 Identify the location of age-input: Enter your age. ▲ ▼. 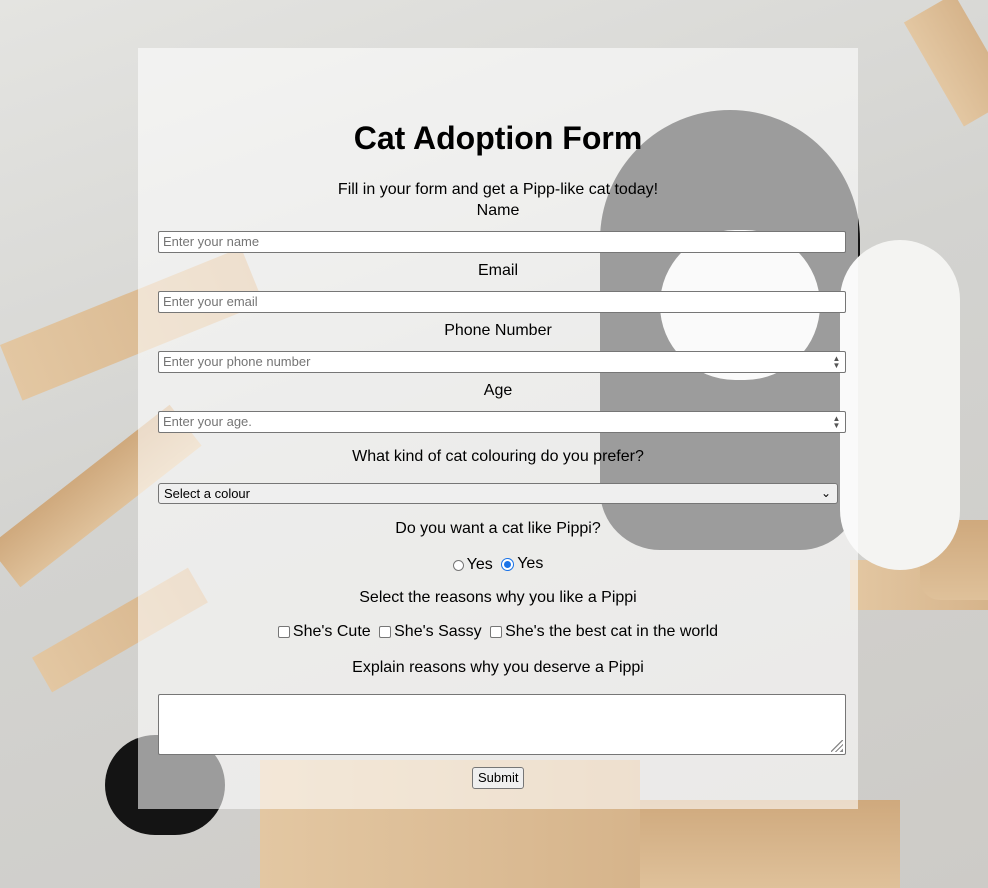
(502, 422).